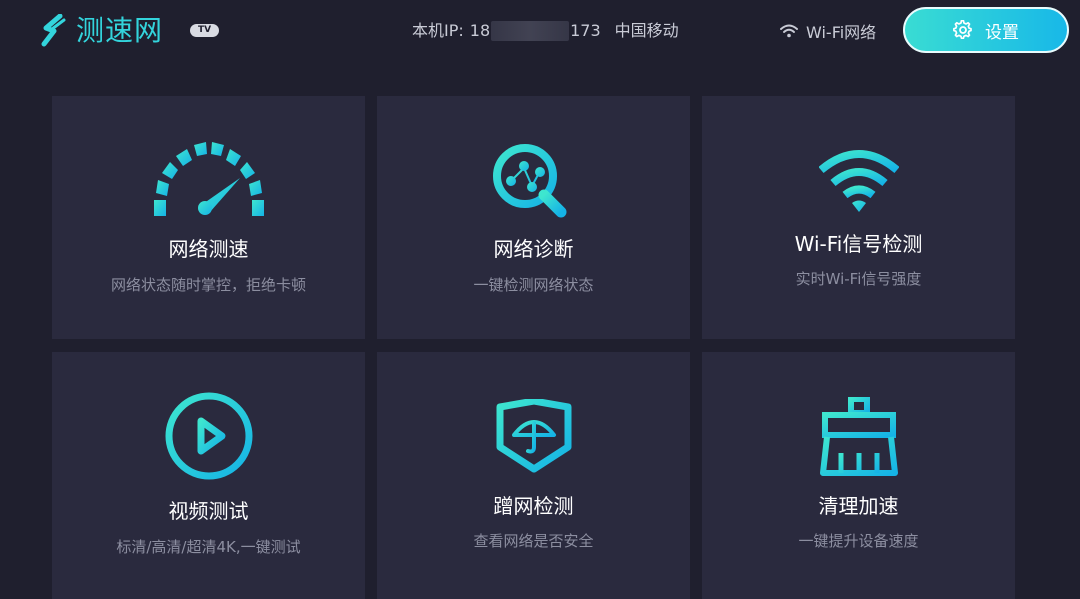 This screenshot has width=1080, height=599. I want to click on card-leech-detection: 蹭网检测 查看网络是否安全, so click(533, 475).